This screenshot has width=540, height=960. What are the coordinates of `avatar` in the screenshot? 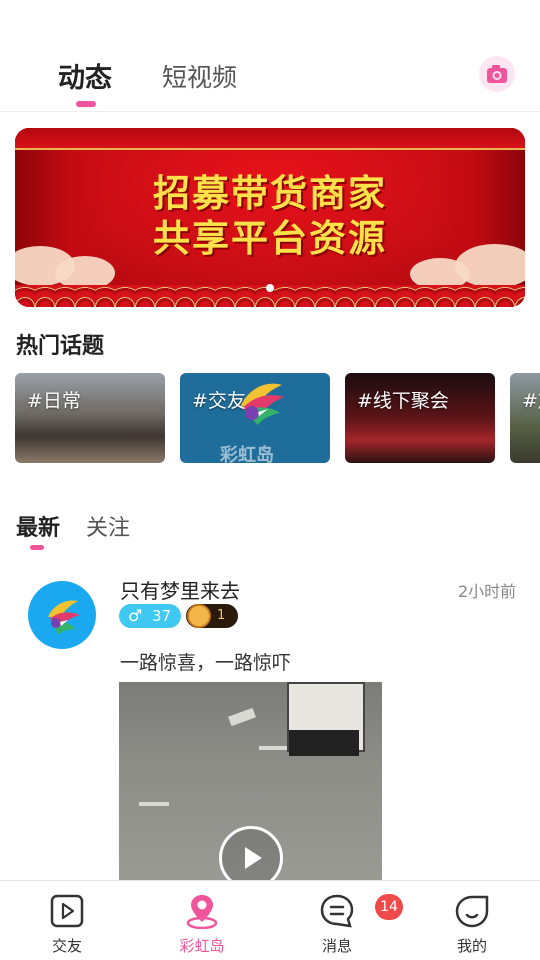 It's located at (62, 615).